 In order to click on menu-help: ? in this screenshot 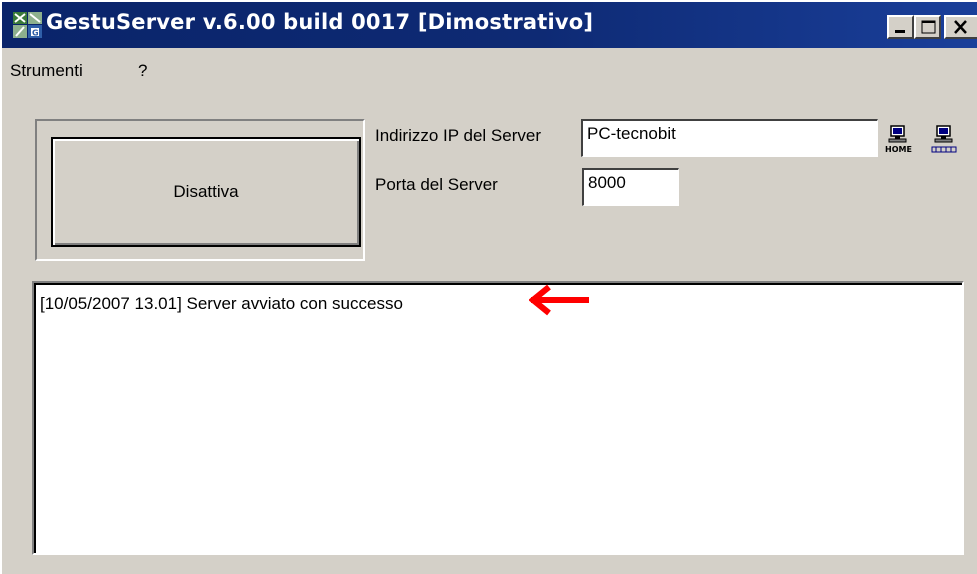, I will do `click(142, 71)`.